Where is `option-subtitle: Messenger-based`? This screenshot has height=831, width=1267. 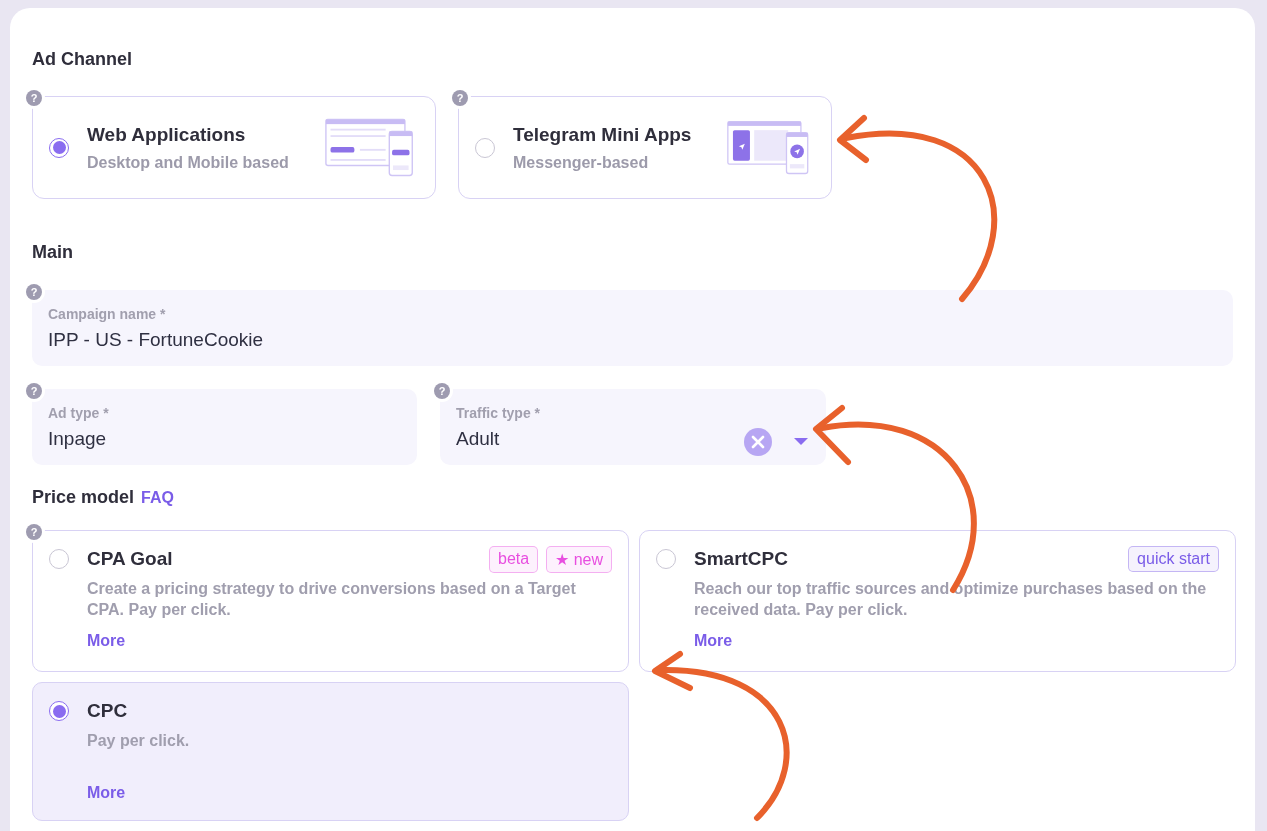 option-subtitle: Messenger-based is located at coordinates (581, 162).